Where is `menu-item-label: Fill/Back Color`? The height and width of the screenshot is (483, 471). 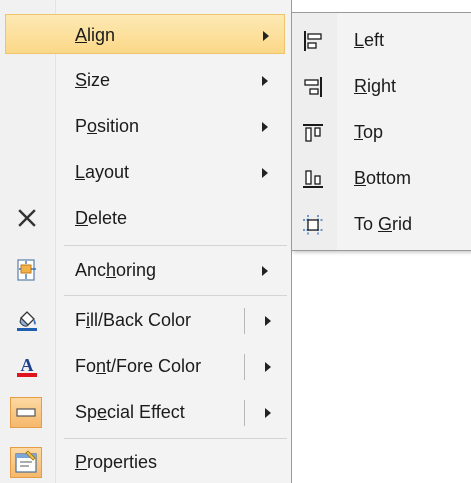
menu-item-label: Fill/Back Color is located at coordinates (133, 320).